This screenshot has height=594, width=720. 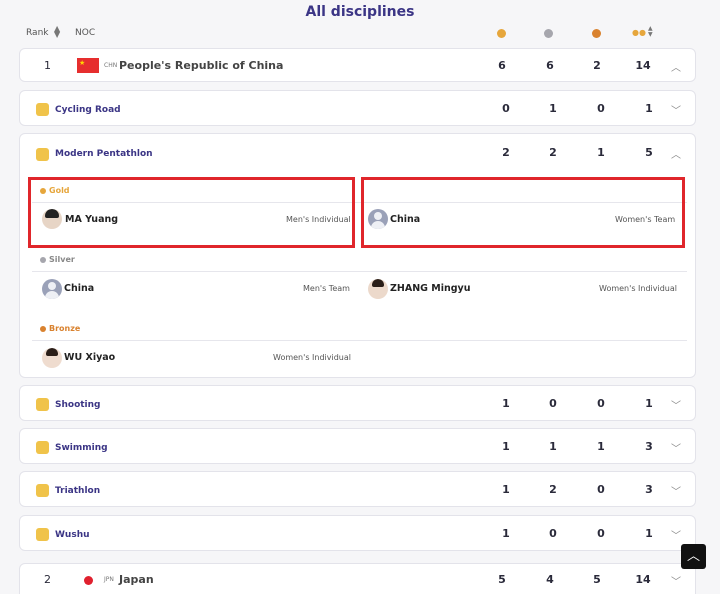 What do you see at coordinates (136, 579) in the screenshot?
I see `country-name: Japan` at bounding box center [136, 579].